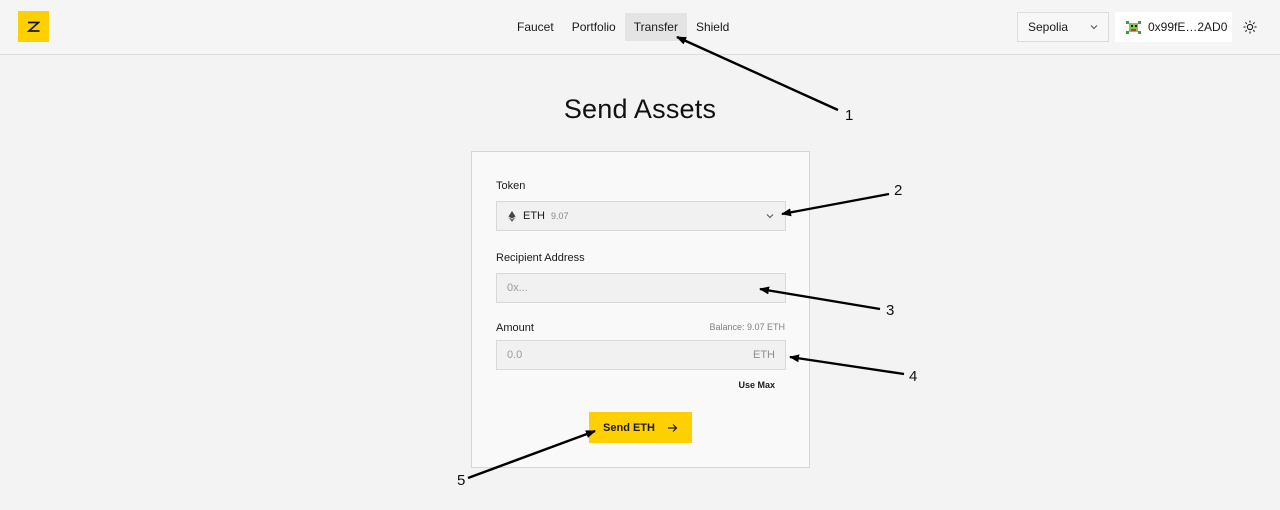  What do you see at coordinates (756, 385) in the screenshot?
I see `use-max-button: Use Max` at bounding box center [756, 385].